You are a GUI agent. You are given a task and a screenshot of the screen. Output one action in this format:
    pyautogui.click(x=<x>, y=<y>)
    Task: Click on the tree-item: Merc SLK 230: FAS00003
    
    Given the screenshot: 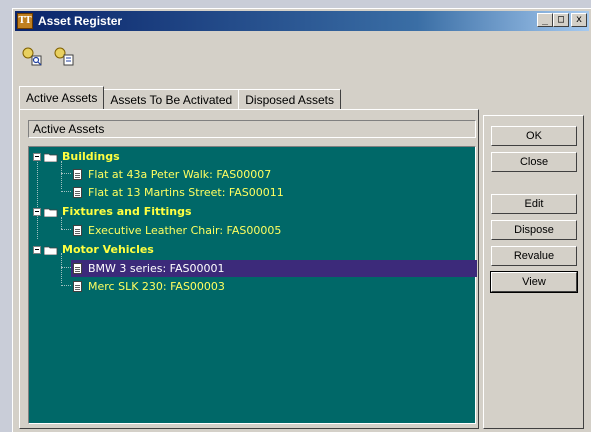 What is the action you would take?
    pyautogui.click(x=149, y=286)
    